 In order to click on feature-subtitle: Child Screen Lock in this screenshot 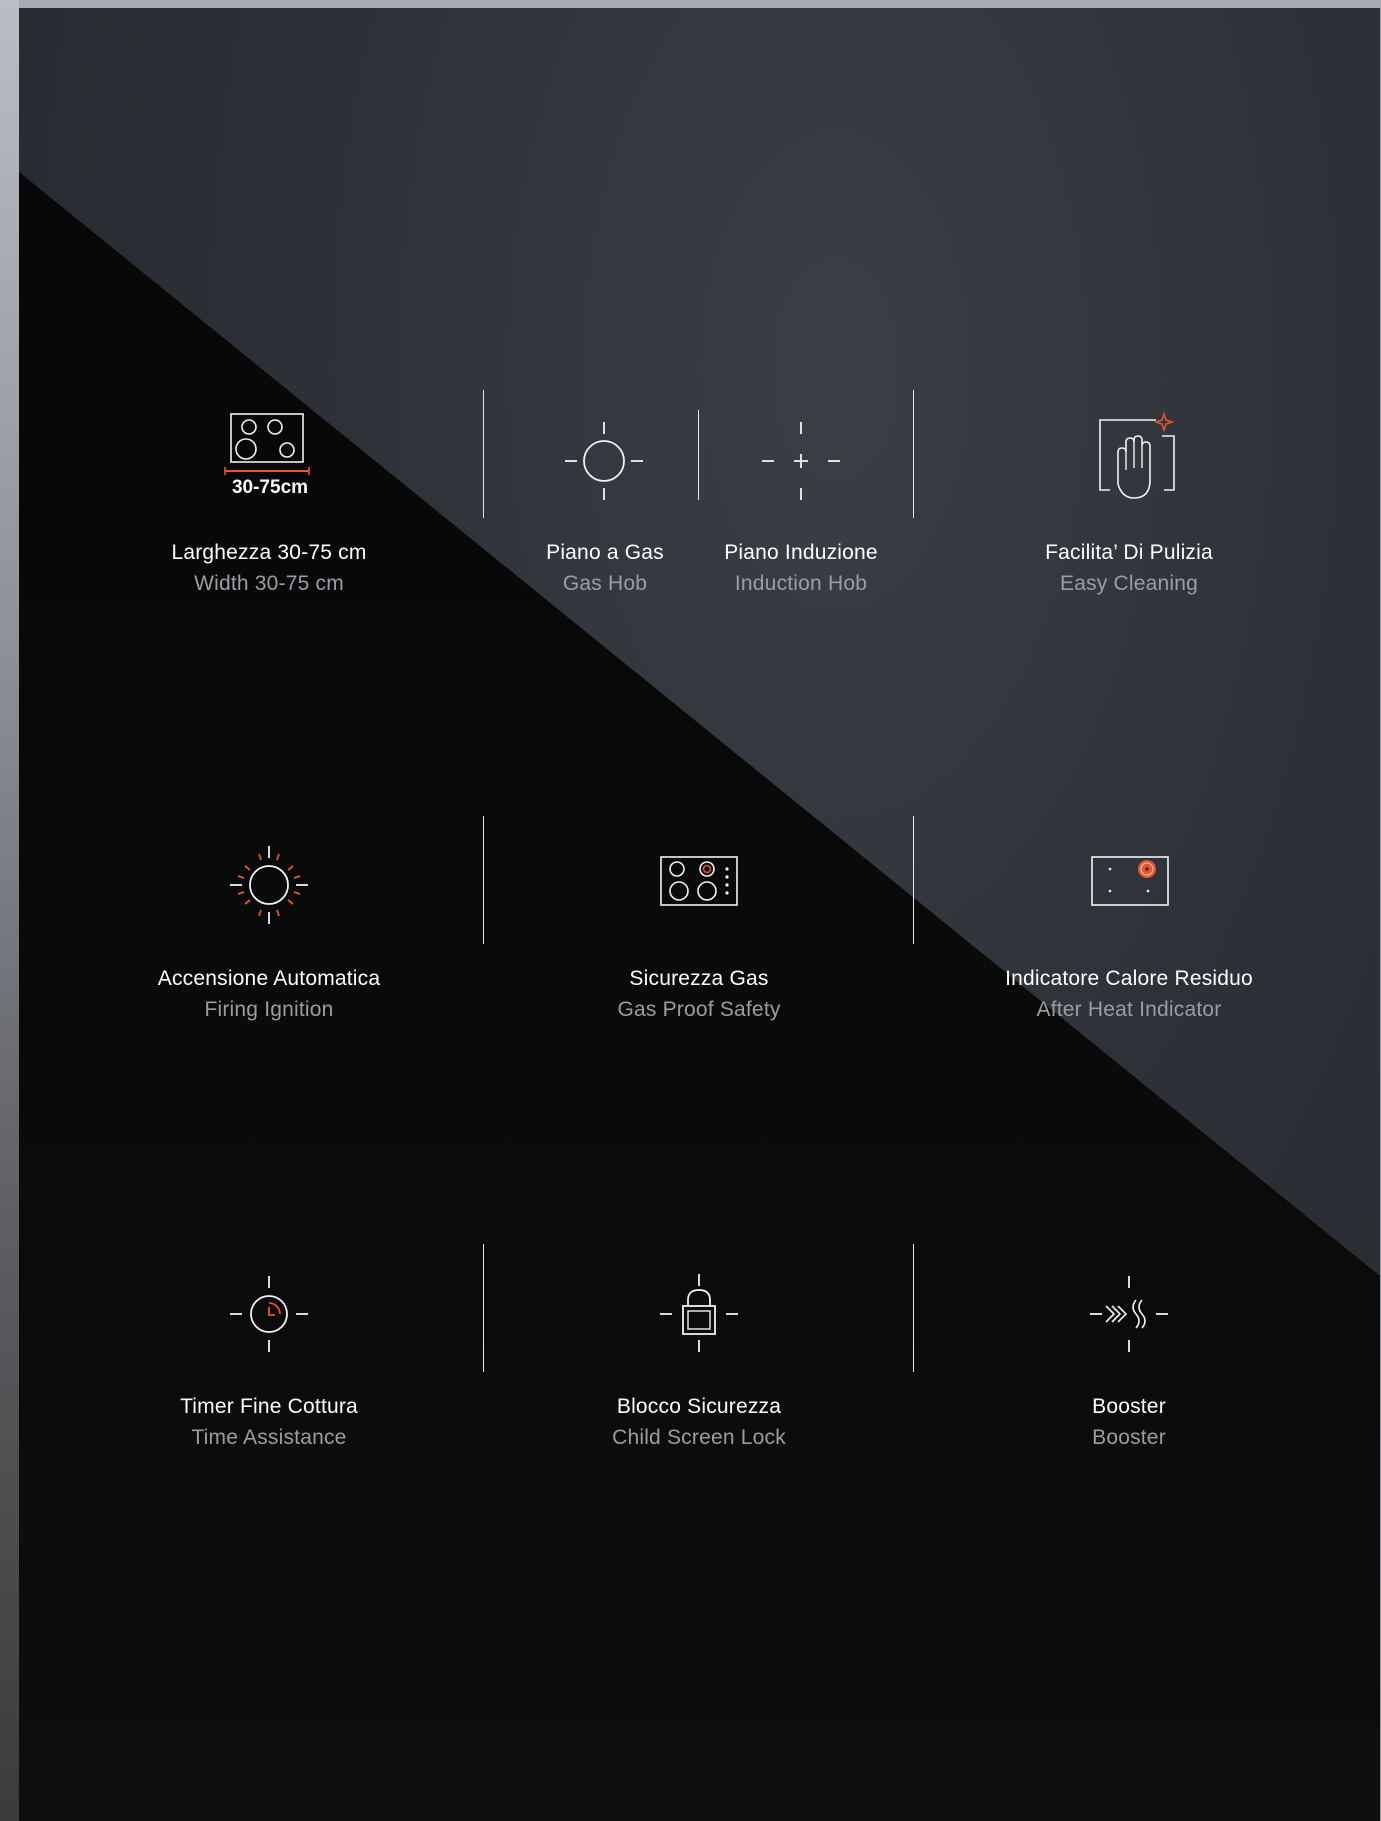, I will do `click(699, 1437)`.